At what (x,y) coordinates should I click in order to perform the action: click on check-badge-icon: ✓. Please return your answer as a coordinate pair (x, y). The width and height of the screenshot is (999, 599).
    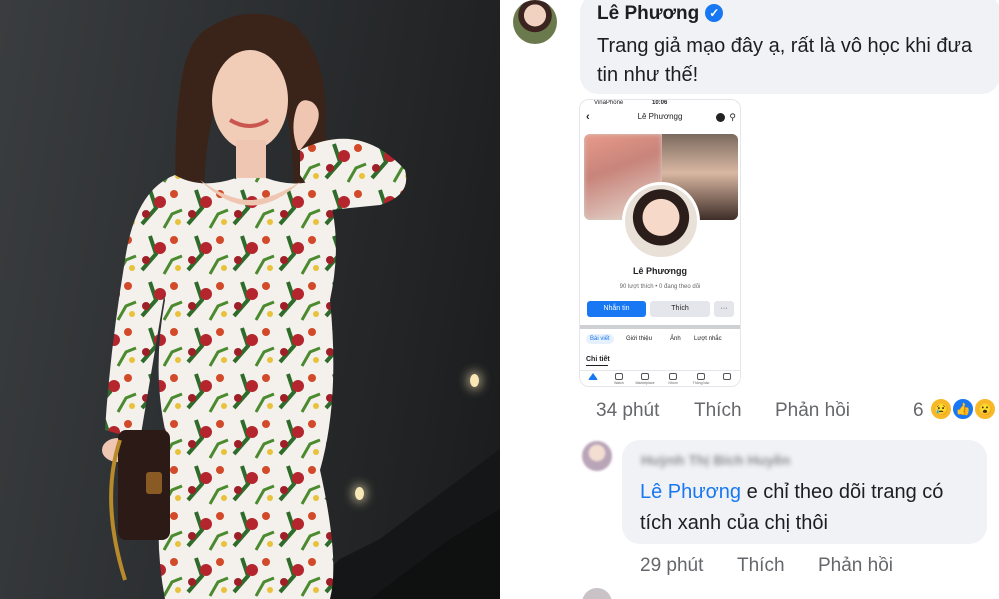
    Looking at the image, I should click on (714, 13).